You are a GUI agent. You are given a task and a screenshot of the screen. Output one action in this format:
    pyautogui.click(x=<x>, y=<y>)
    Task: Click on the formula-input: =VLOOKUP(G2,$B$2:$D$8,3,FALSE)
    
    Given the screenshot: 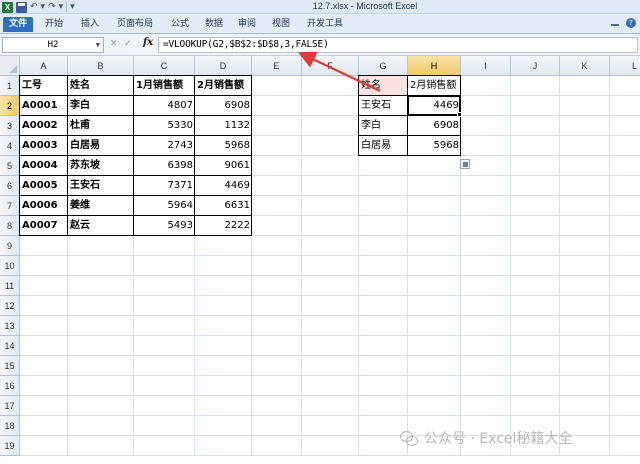 What is the action you would take?
    pyautogui.click(x=398, y=45)
    